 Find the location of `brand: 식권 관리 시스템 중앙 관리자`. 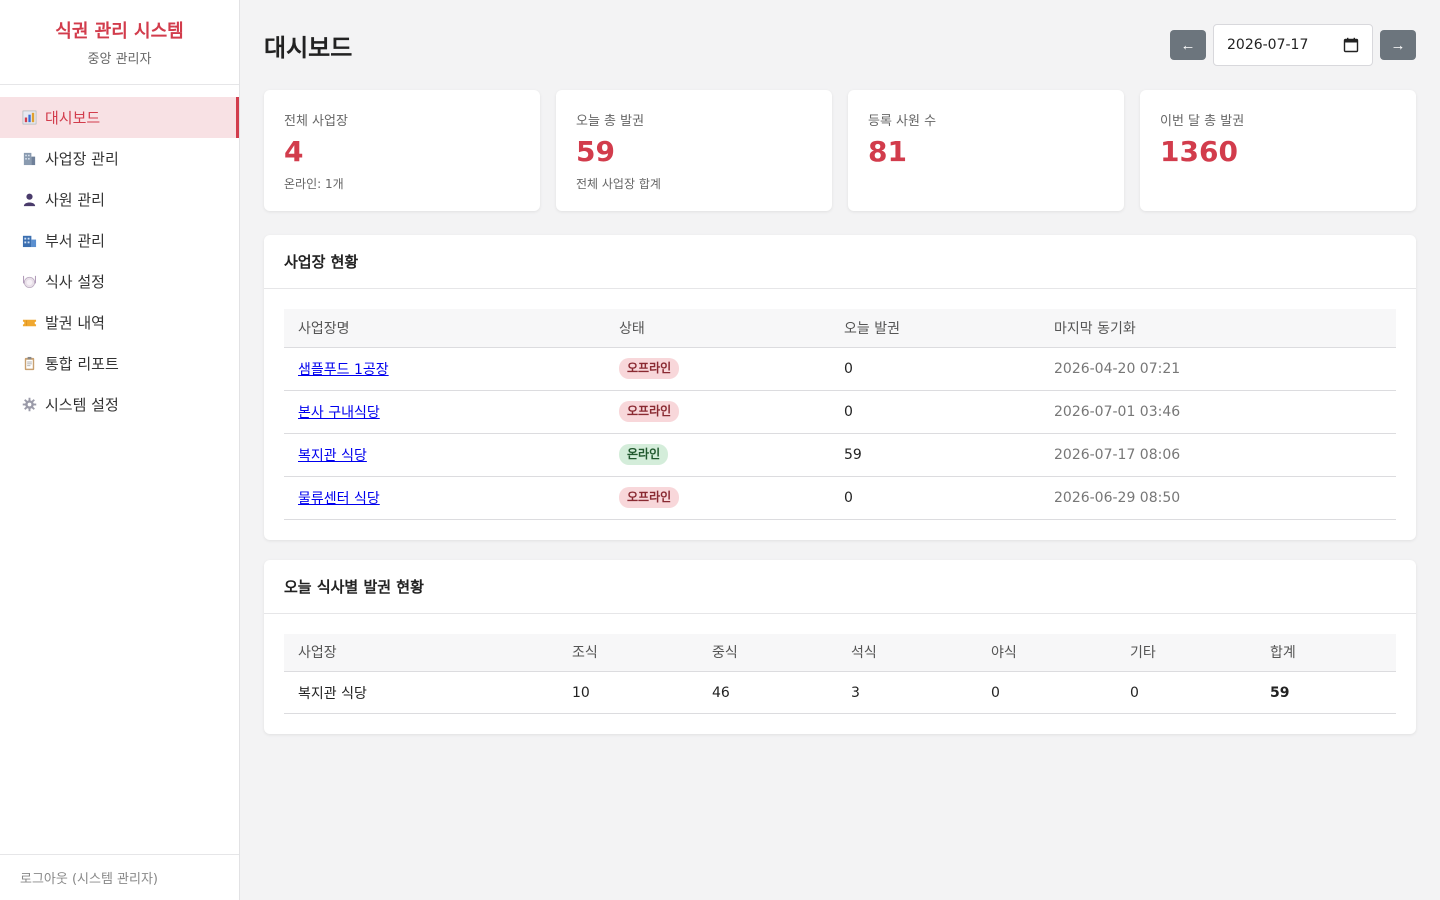

brand: 식권 관리 시스템 중앙 관리자 is located at coordinates (119, 42).